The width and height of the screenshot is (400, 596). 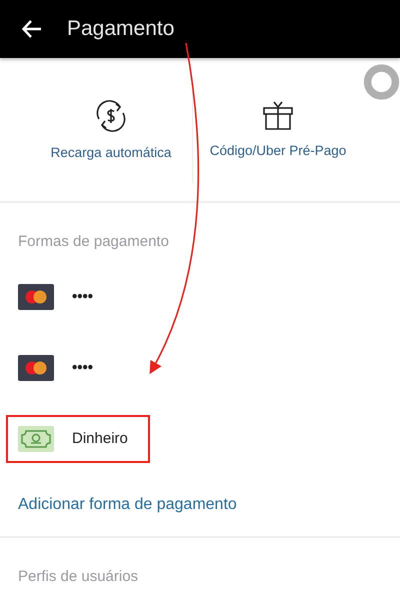 What do you see at coordinates (100, 438) in the screenshot?
I see `payment-method-label: Dinheiro` at bounding box center [100, 438].